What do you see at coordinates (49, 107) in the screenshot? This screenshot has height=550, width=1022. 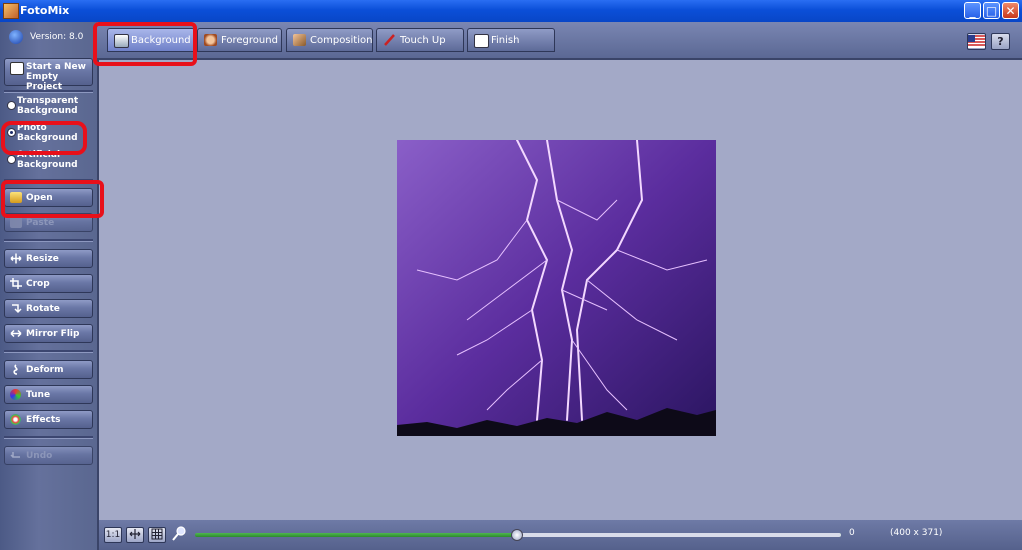 I see `radio-transparent-background: Transparent Background` at bounding box center [49, 107].